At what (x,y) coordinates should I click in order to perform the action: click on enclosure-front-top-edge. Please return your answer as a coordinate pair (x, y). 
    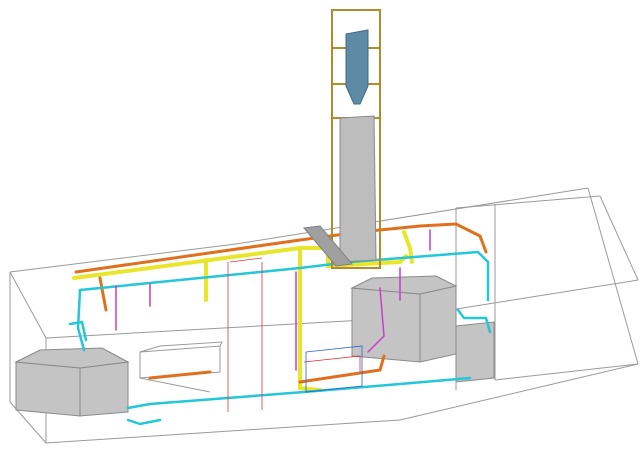
    Looking at the image, I should click on (223, 328).